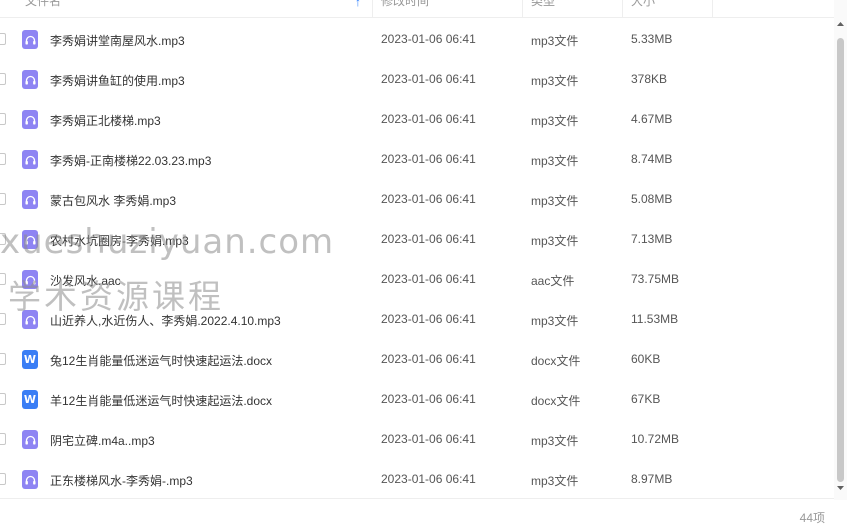 The width and height of the screenshot is (847, 532). I want to click on file-name: 蒙古包风水 李秀娟.mp3, so click(113, 200).